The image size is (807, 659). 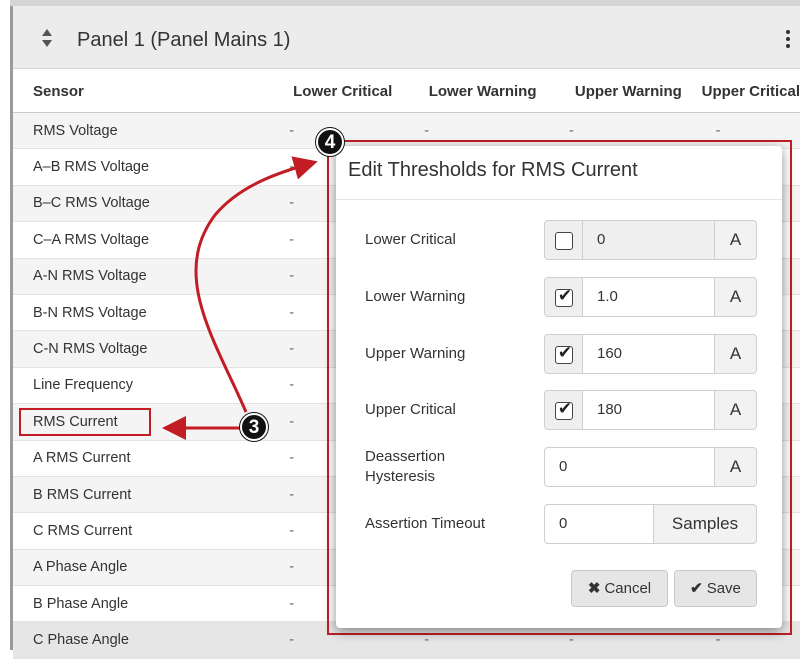 I want to click on upper-critical-checkbox-cell: ✔, so click(x=563, y=410).